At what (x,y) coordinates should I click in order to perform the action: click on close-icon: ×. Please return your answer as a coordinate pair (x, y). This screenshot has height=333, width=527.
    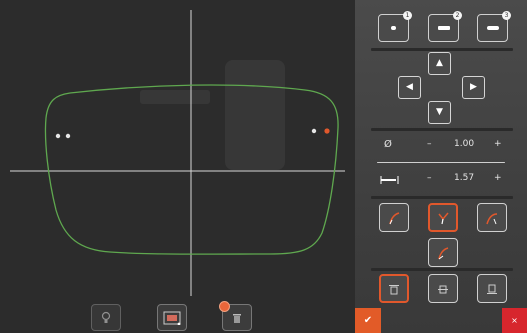
    Looking at the image, I should click on (514, 320).